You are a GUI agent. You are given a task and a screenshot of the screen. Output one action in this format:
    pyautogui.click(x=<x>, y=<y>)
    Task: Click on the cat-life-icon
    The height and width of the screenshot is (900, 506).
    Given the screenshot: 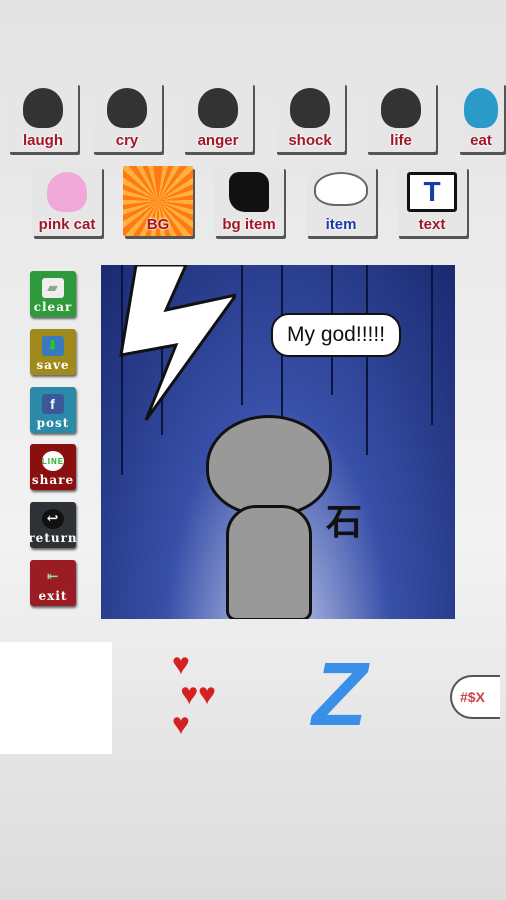 What is the action you would take?
    pyautogui.click(x=401, y=108)
    